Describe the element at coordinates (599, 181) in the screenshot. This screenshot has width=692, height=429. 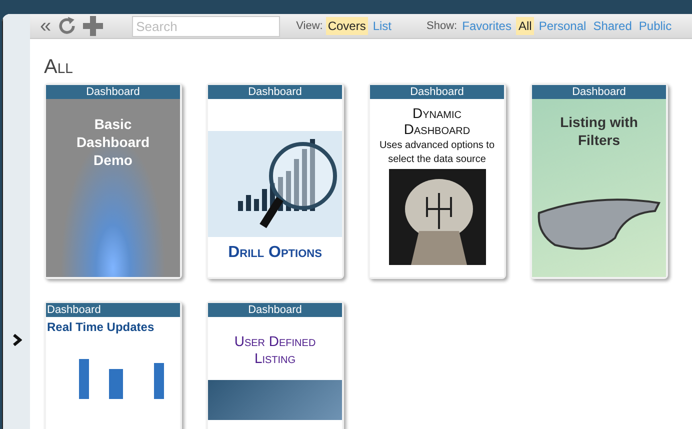
I see `dashboard-card: Dashboard Listing with Filters` at that location.